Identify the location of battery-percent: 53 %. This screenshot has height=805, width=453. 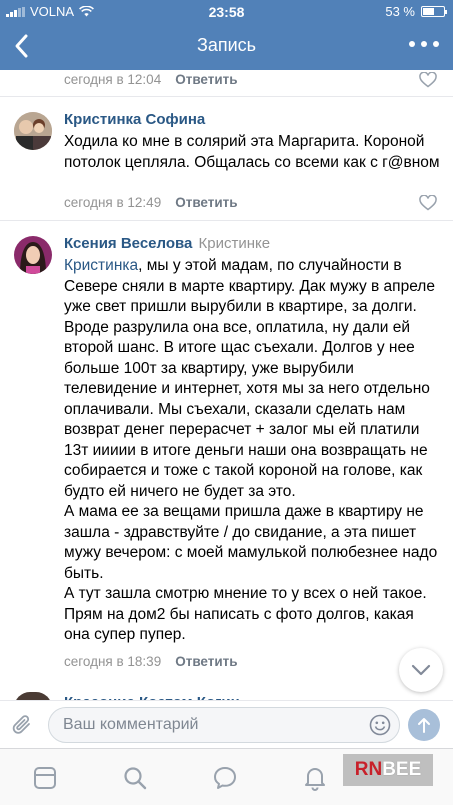
(400, 11).